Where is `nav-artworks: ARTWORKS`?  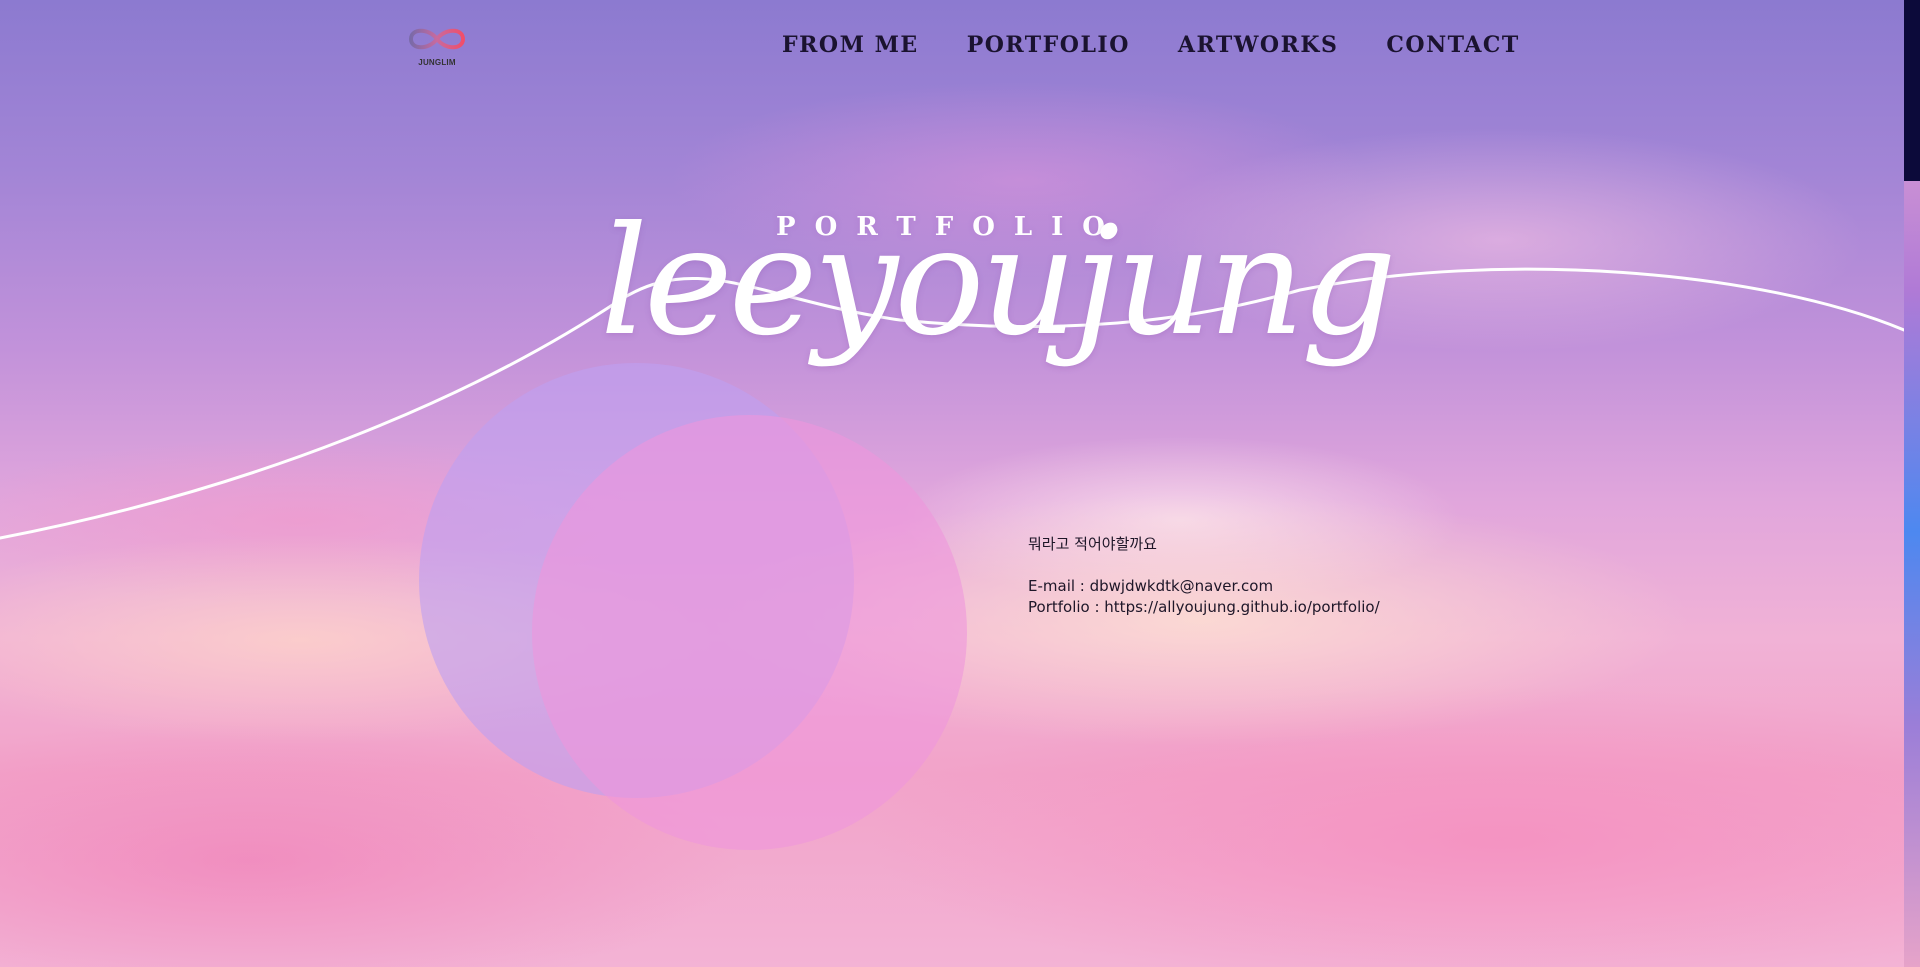
nav-artworks: ARTWORKS is located at coordinates (1258, 45).